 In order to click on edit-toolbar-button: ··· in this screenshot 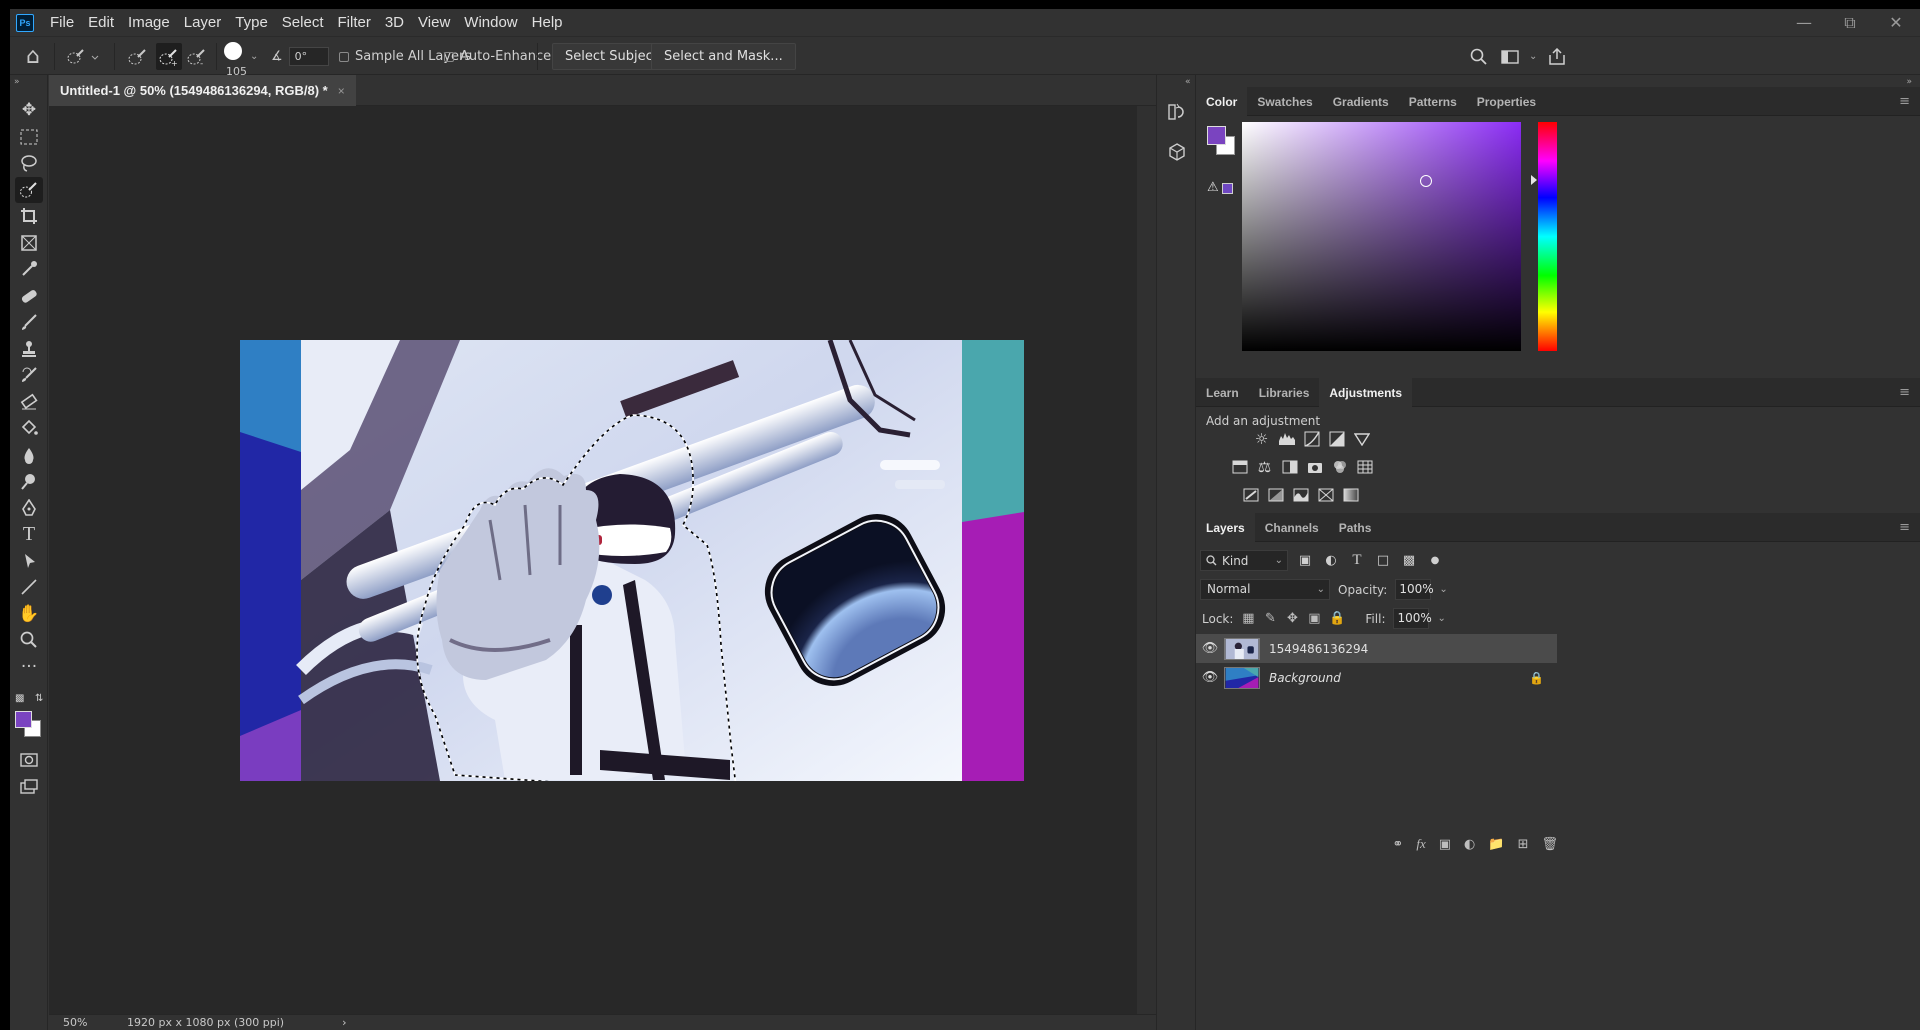, I will do `click(29, 667)`.